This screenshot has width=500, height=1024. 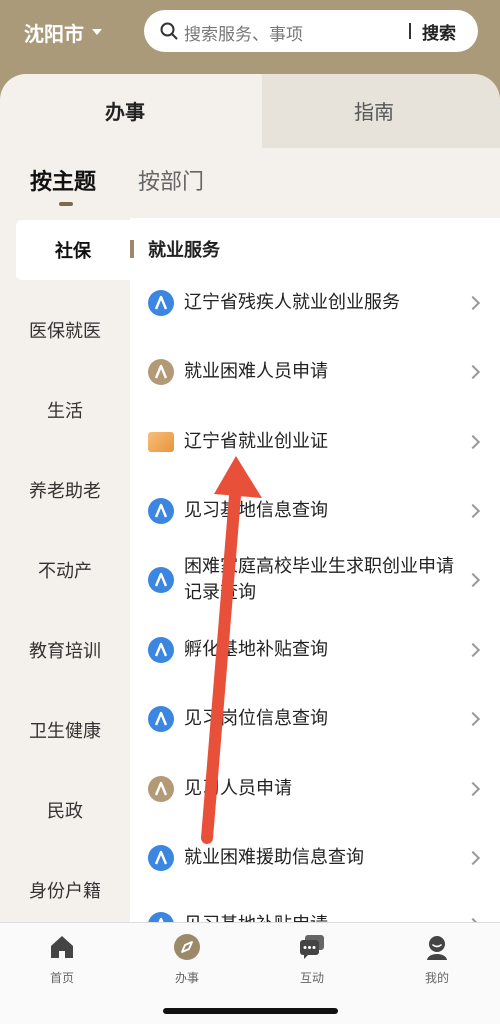 I want to click on sidebar-item-household-registration: 身份户籍, so click(x=65, y=890).